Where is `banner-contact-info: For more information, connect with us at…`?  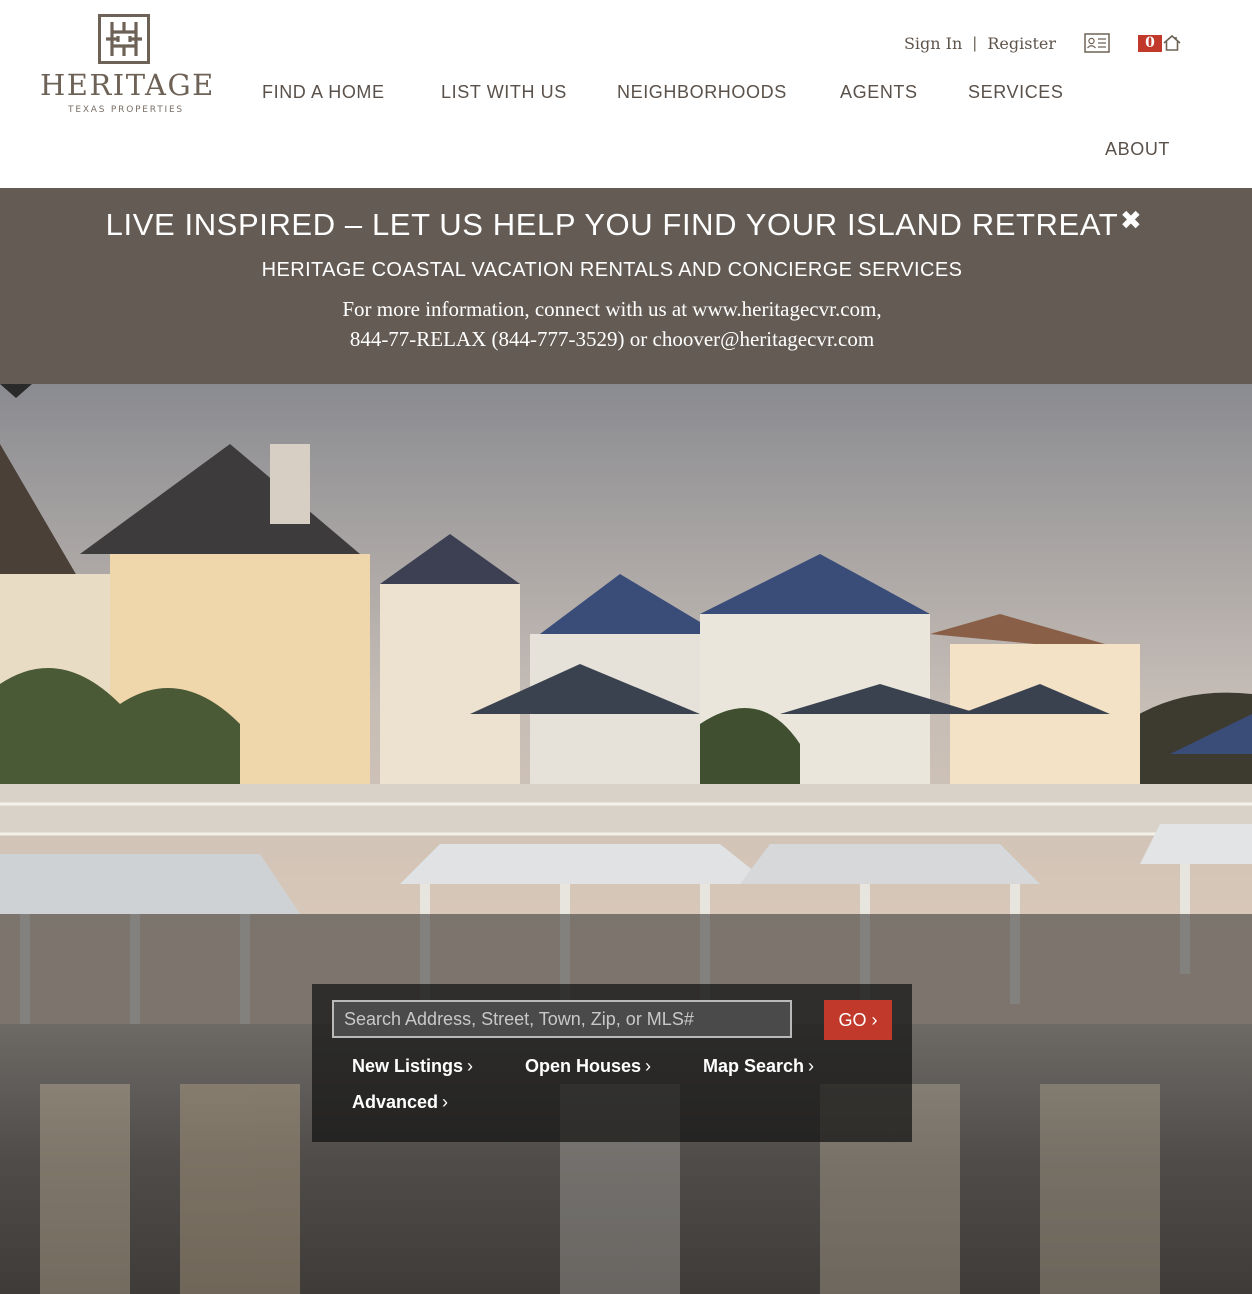 banner-contact-info: For more information, connect with us at… is located at coordinates (612, 324).